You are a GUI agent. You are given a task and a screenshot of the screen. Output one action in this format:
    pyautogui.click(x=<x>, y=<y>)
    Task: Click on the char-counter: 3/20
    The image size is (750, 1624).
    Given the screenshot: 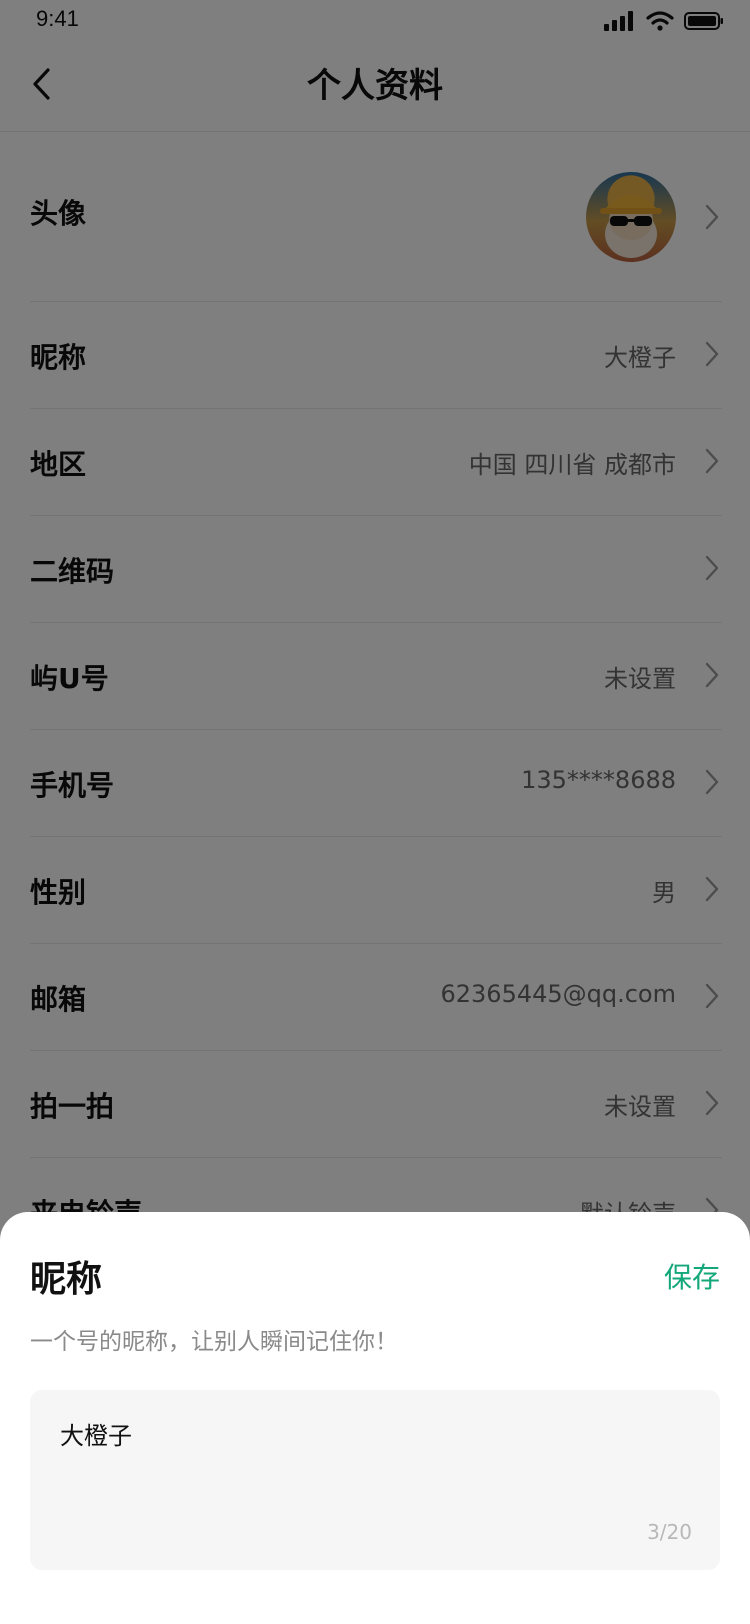 What is the action you would take?
    pyautogui.click(x=669, y=1532)
    